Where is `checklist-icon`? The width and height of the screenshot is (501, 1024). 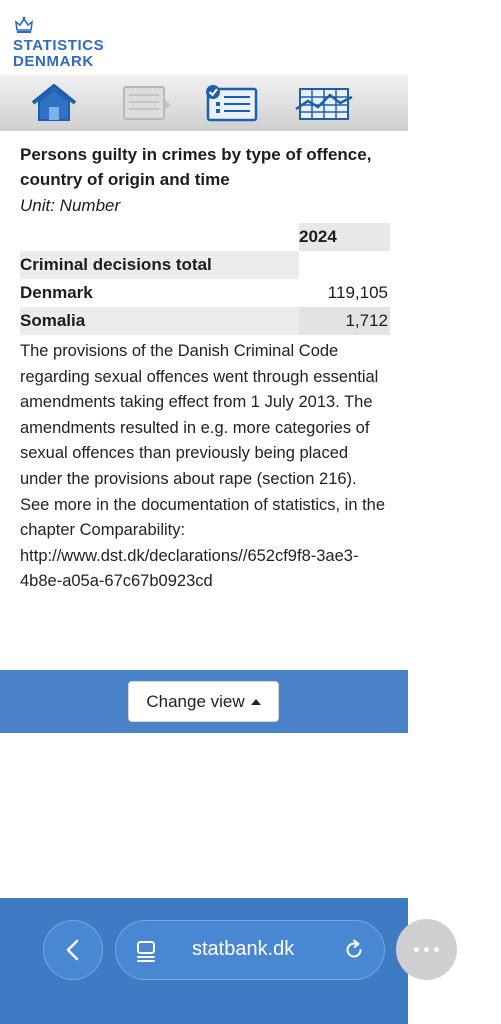
checklist-icon is located at coordinates (232, 103).